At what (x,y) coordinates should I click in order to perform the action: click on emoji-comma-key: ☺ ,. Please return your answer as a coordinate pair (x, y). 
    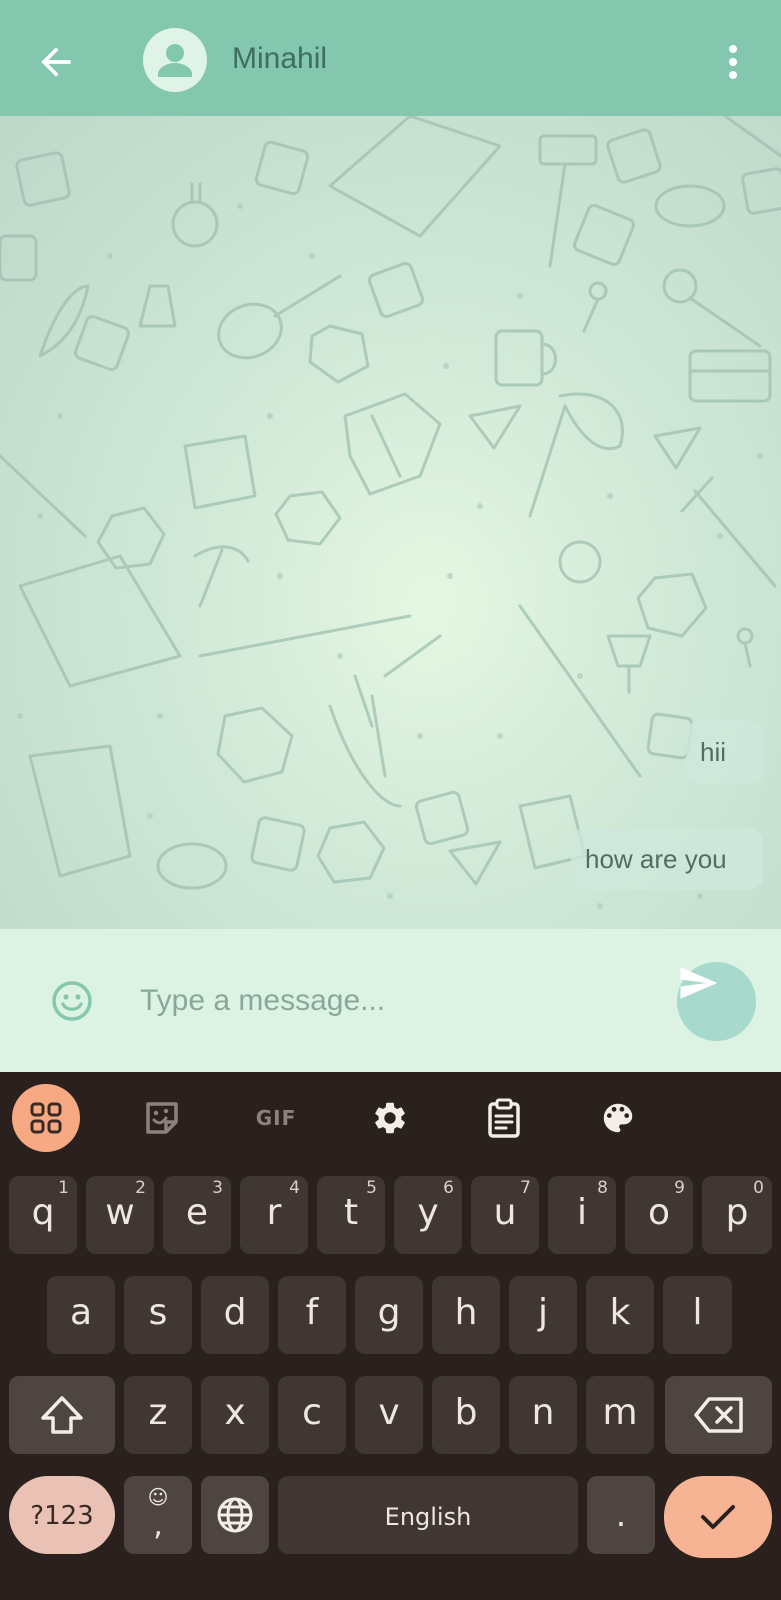
    Looking at the image, I should click on (158, 1515).